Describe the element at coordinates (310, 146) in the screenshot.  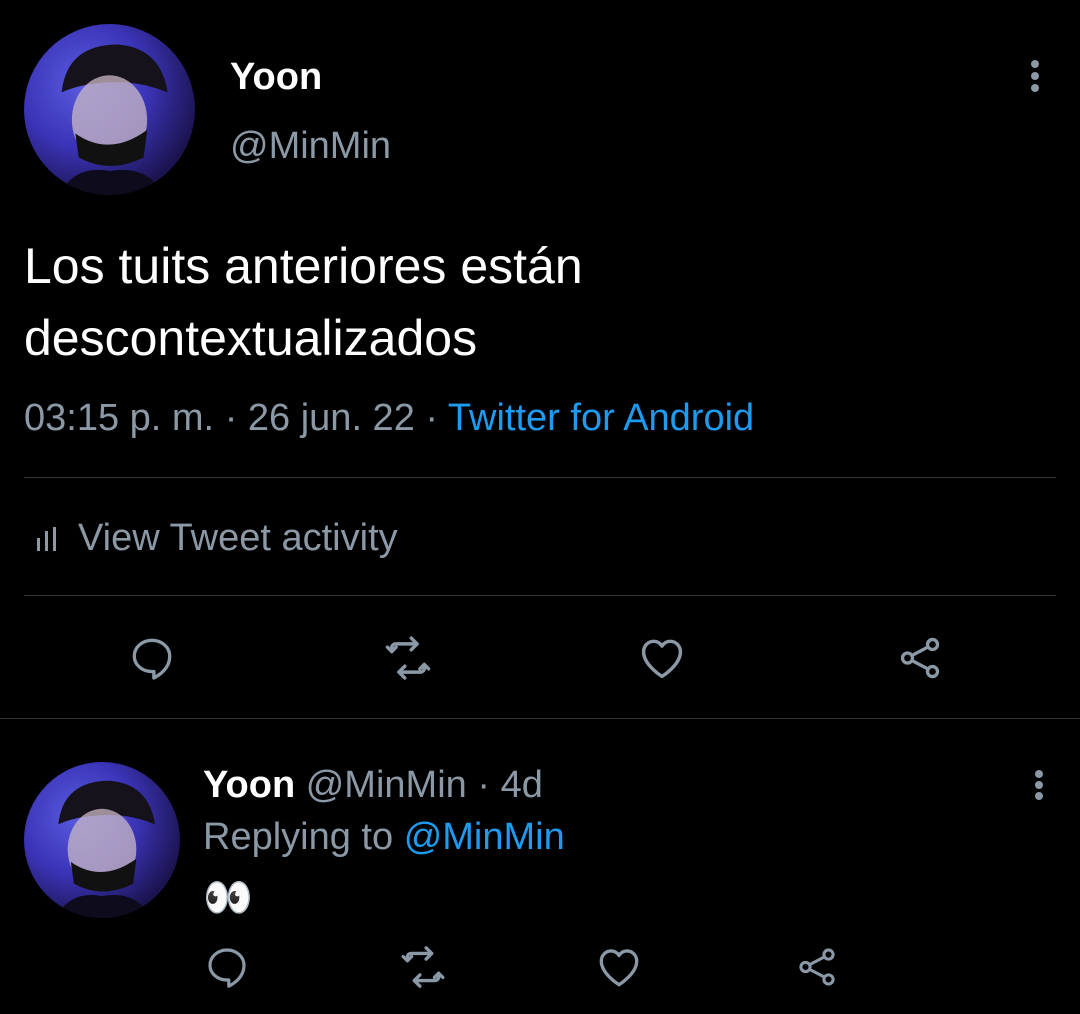
I see `author-handle: @MinMin` at that location.